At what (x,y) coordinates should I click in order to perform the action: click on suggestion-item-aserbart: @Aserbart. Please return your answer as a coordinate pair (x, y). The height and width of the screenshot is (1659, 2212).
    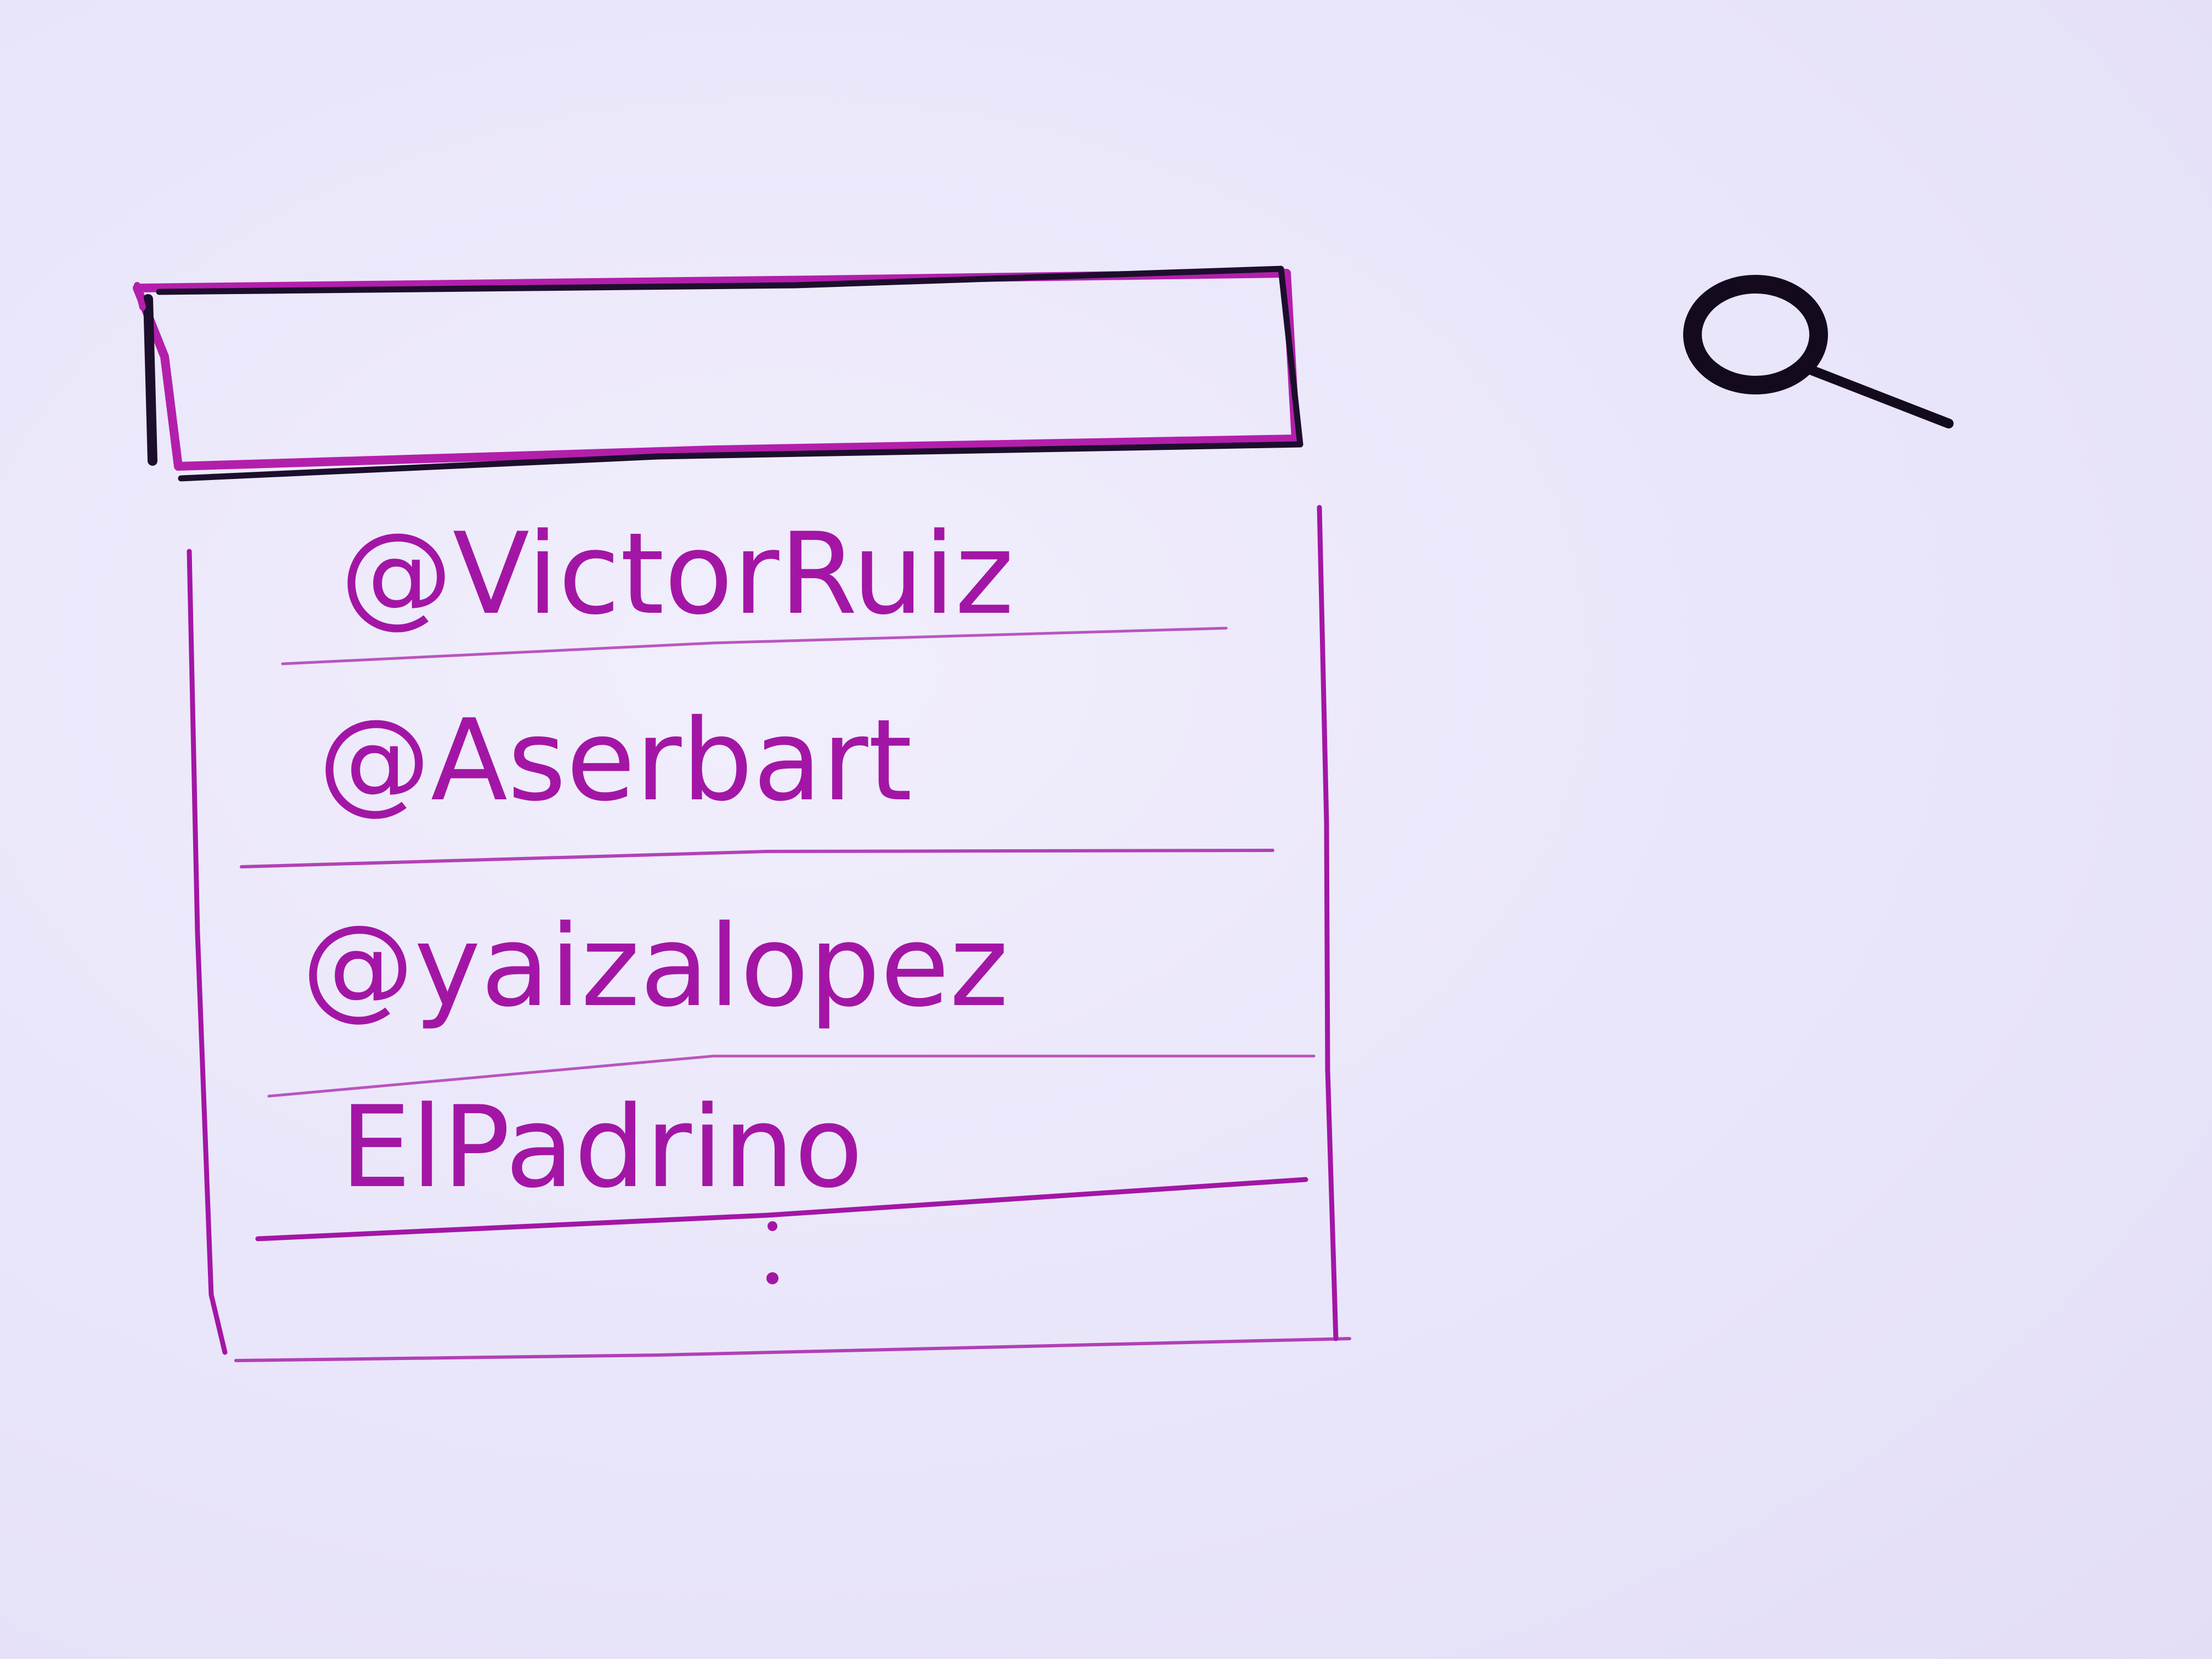
    Looking at the image, I should click on (763, 757).